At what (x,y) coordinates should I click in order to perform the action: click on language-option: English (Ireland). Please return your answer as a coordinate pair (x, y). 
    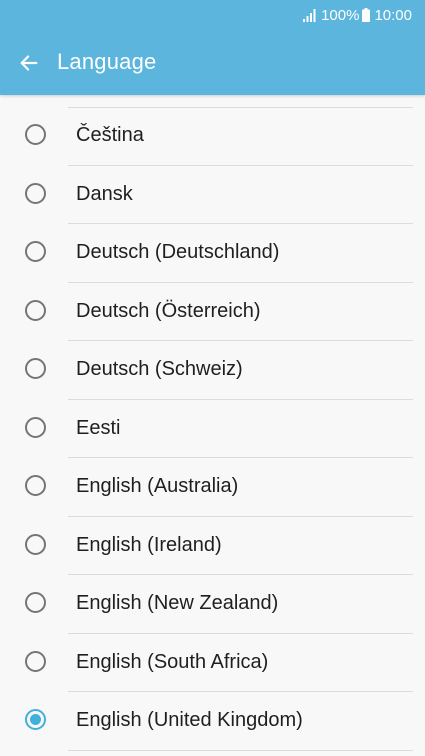
    Looking at the image, I should click on (212, 546).